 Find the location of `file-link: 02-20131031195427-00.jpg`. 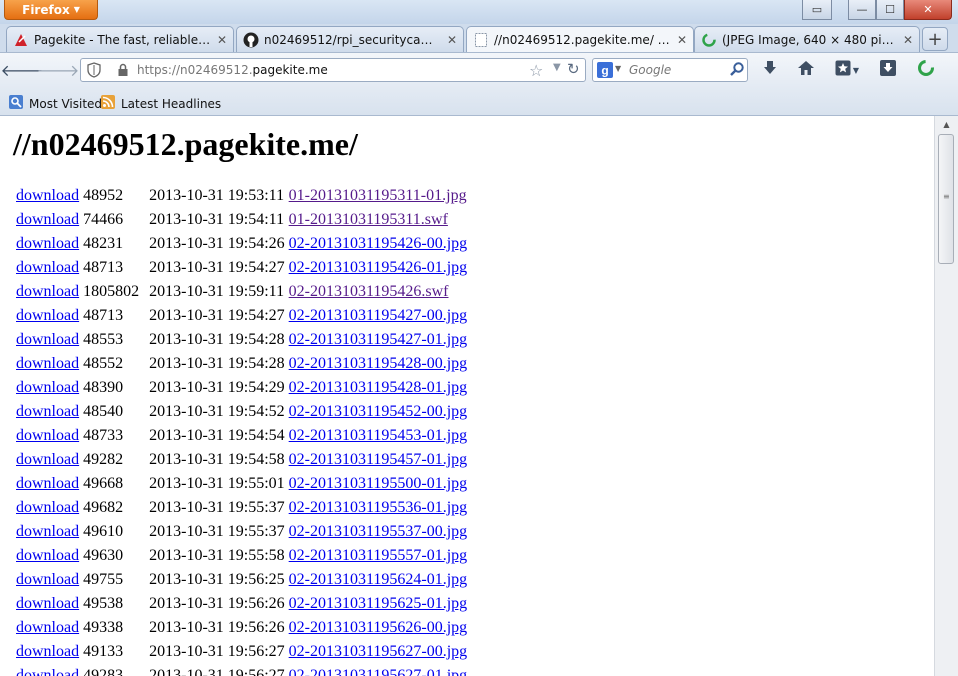

file-link: 02-20131031195427-00.jpg is located at coordinates (378, 315).